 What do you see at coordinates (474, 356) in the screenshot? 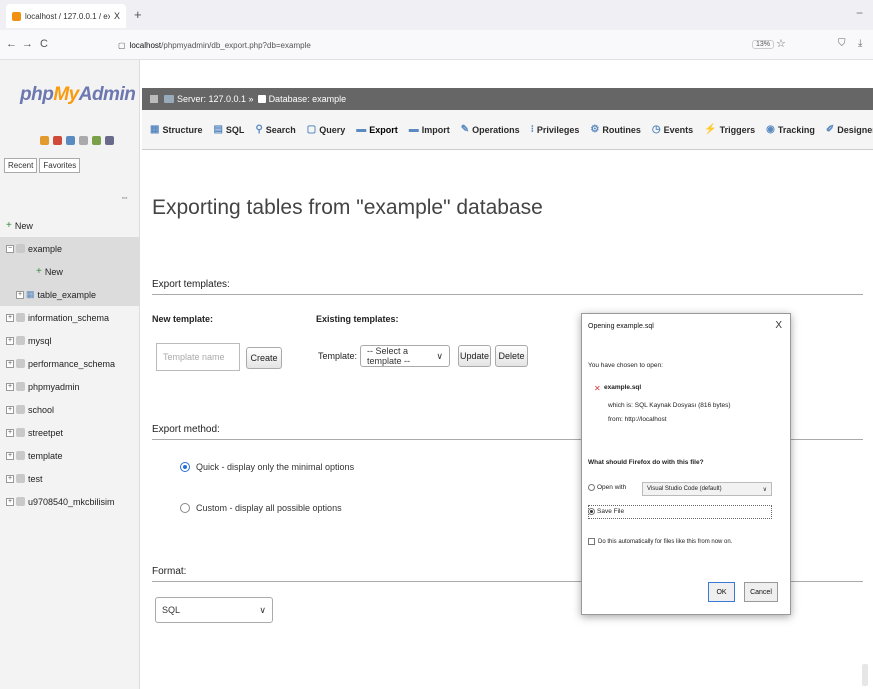
I see `update-button: Update` at bounding box center [474, 356].